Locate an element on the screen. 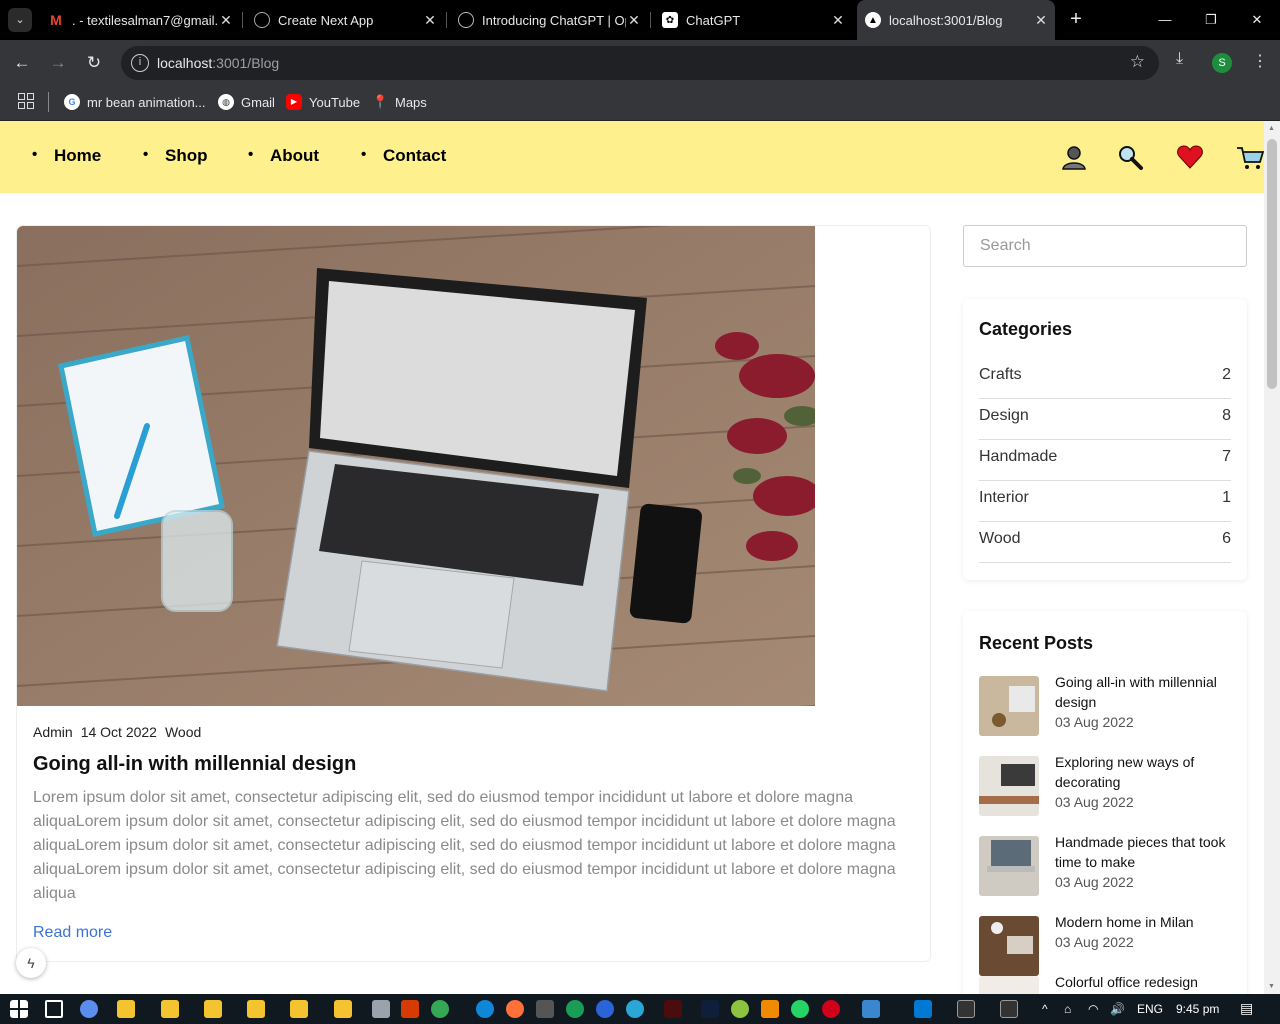 The height and width of the screenshot is (1024, 1280). page-scrollbar: ▲ ▼ is located at coordinates (1272, 557).